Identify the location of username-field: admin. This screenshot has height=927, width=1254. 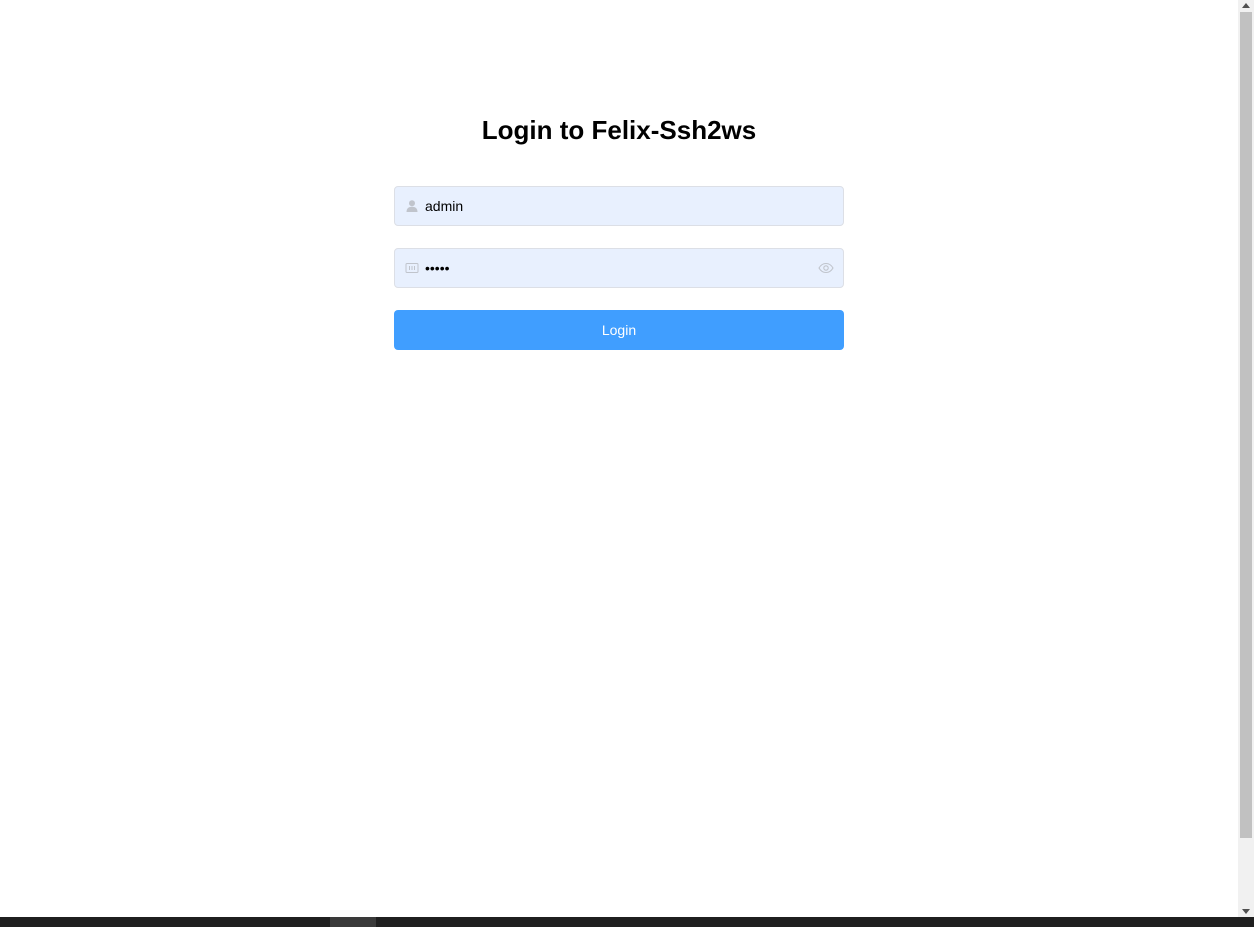
(619, 206).